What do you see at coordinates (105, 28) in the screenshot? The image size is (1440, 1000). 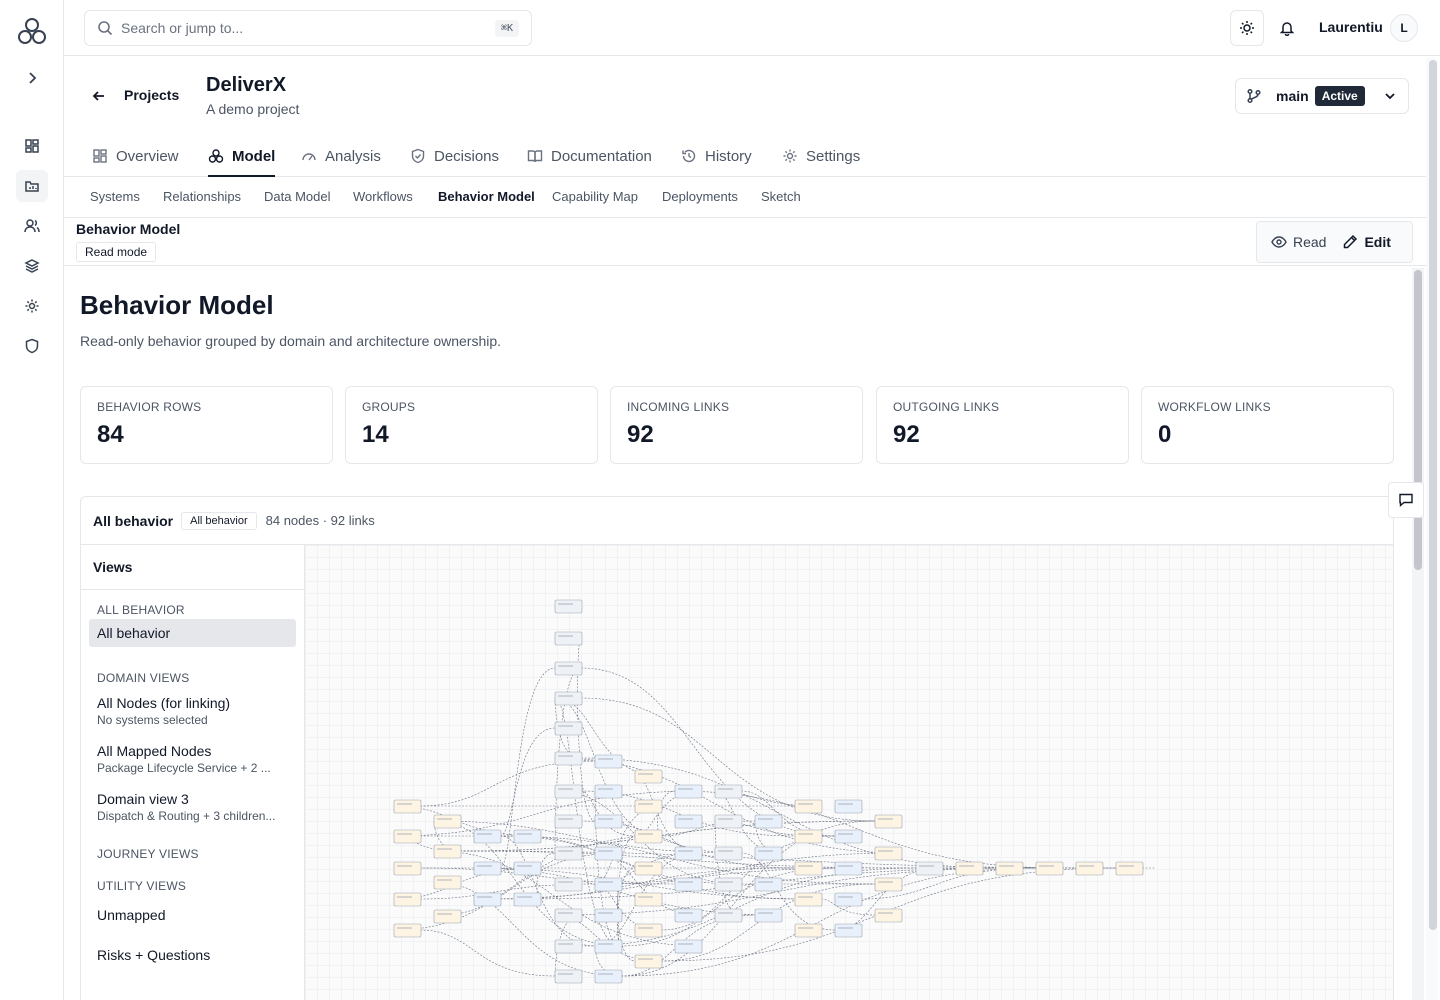 I see `search-icon` at bounding box center [105, 28].